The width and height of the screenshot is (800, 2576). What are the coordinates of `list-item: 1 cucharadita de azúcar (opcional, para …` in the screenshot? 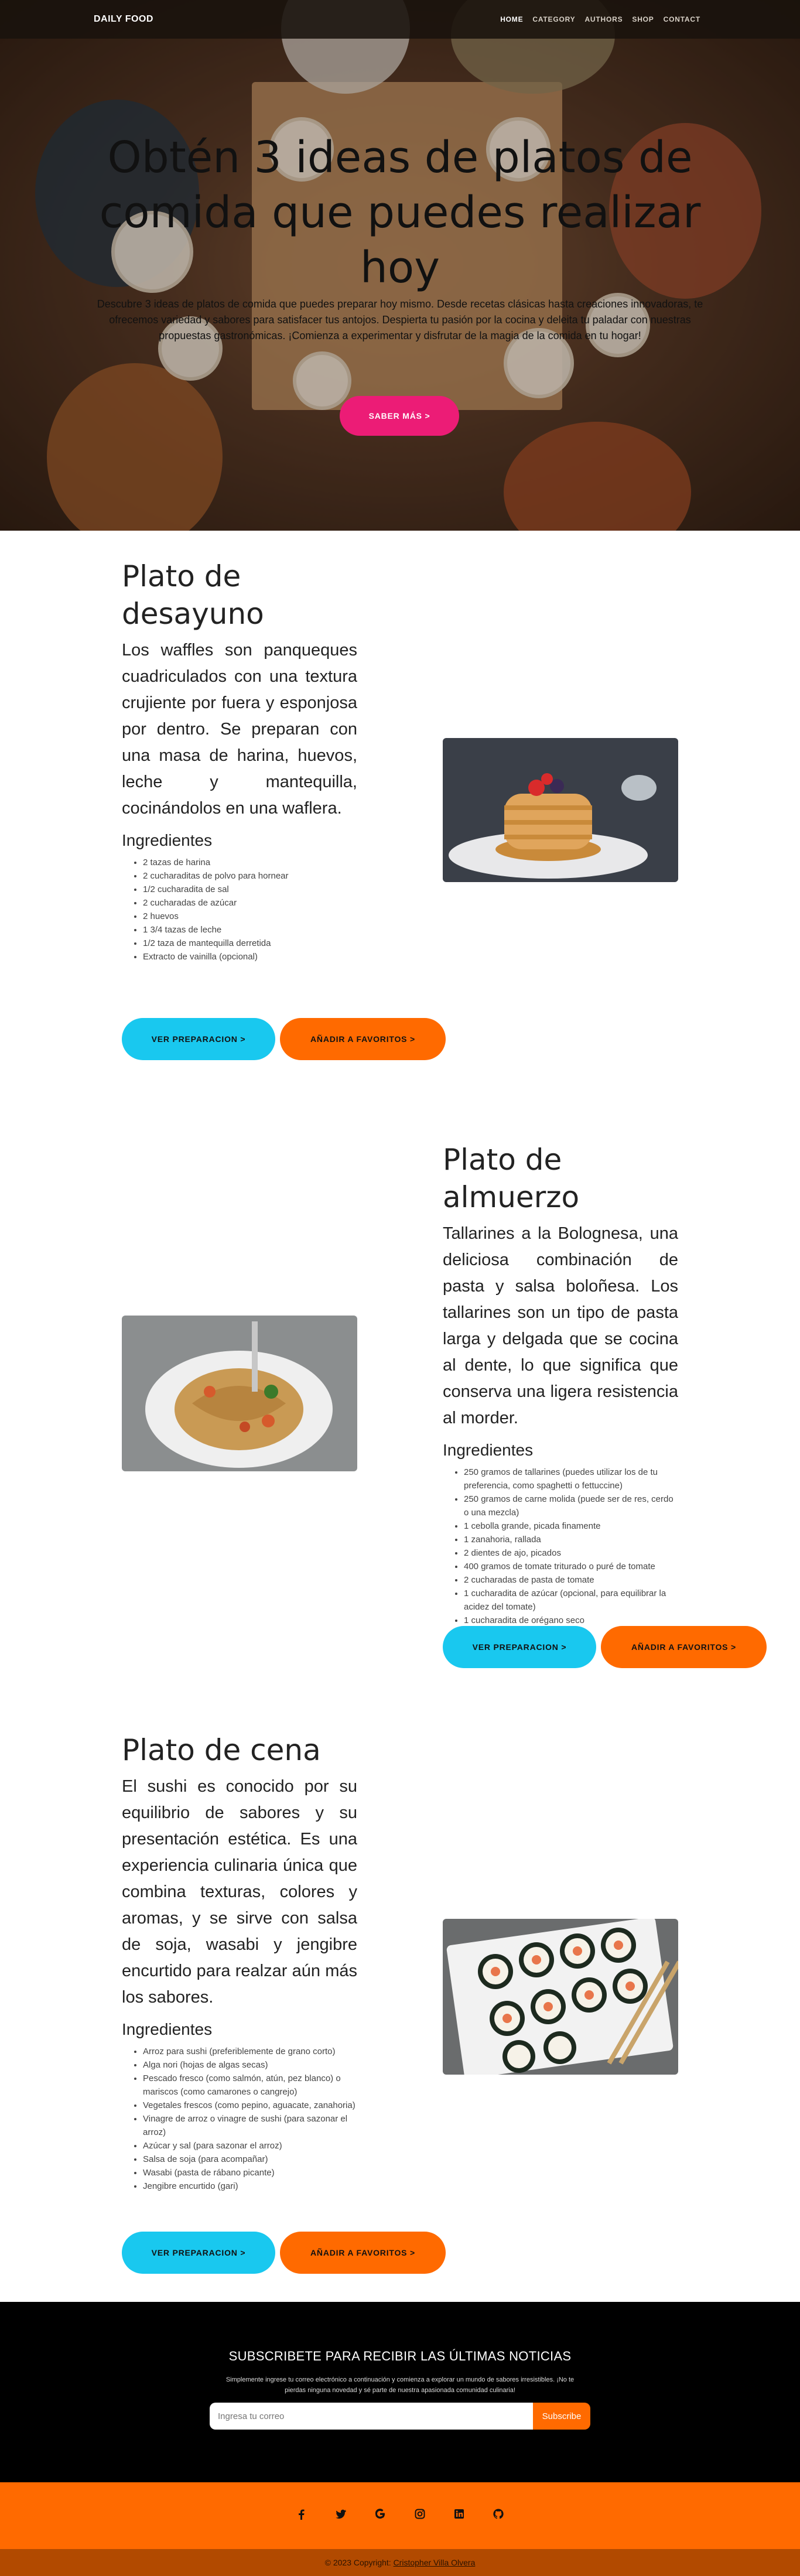 It's located at (571, 1601).